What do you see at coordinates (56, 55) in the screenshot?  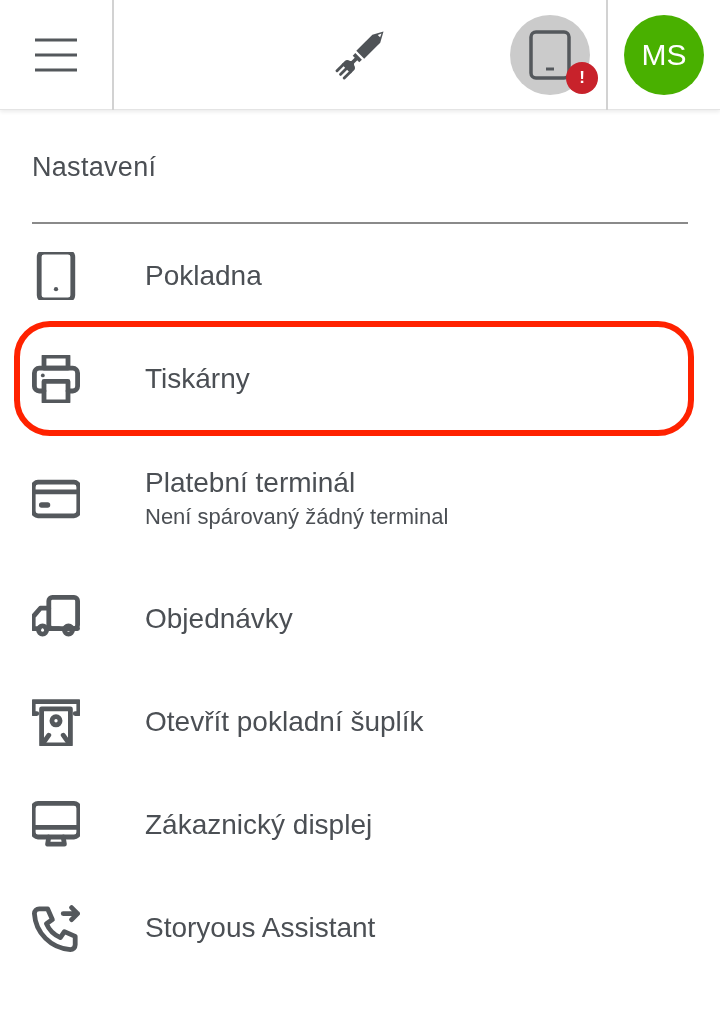 I see `menu-icon` at bounding box center [56, 55].